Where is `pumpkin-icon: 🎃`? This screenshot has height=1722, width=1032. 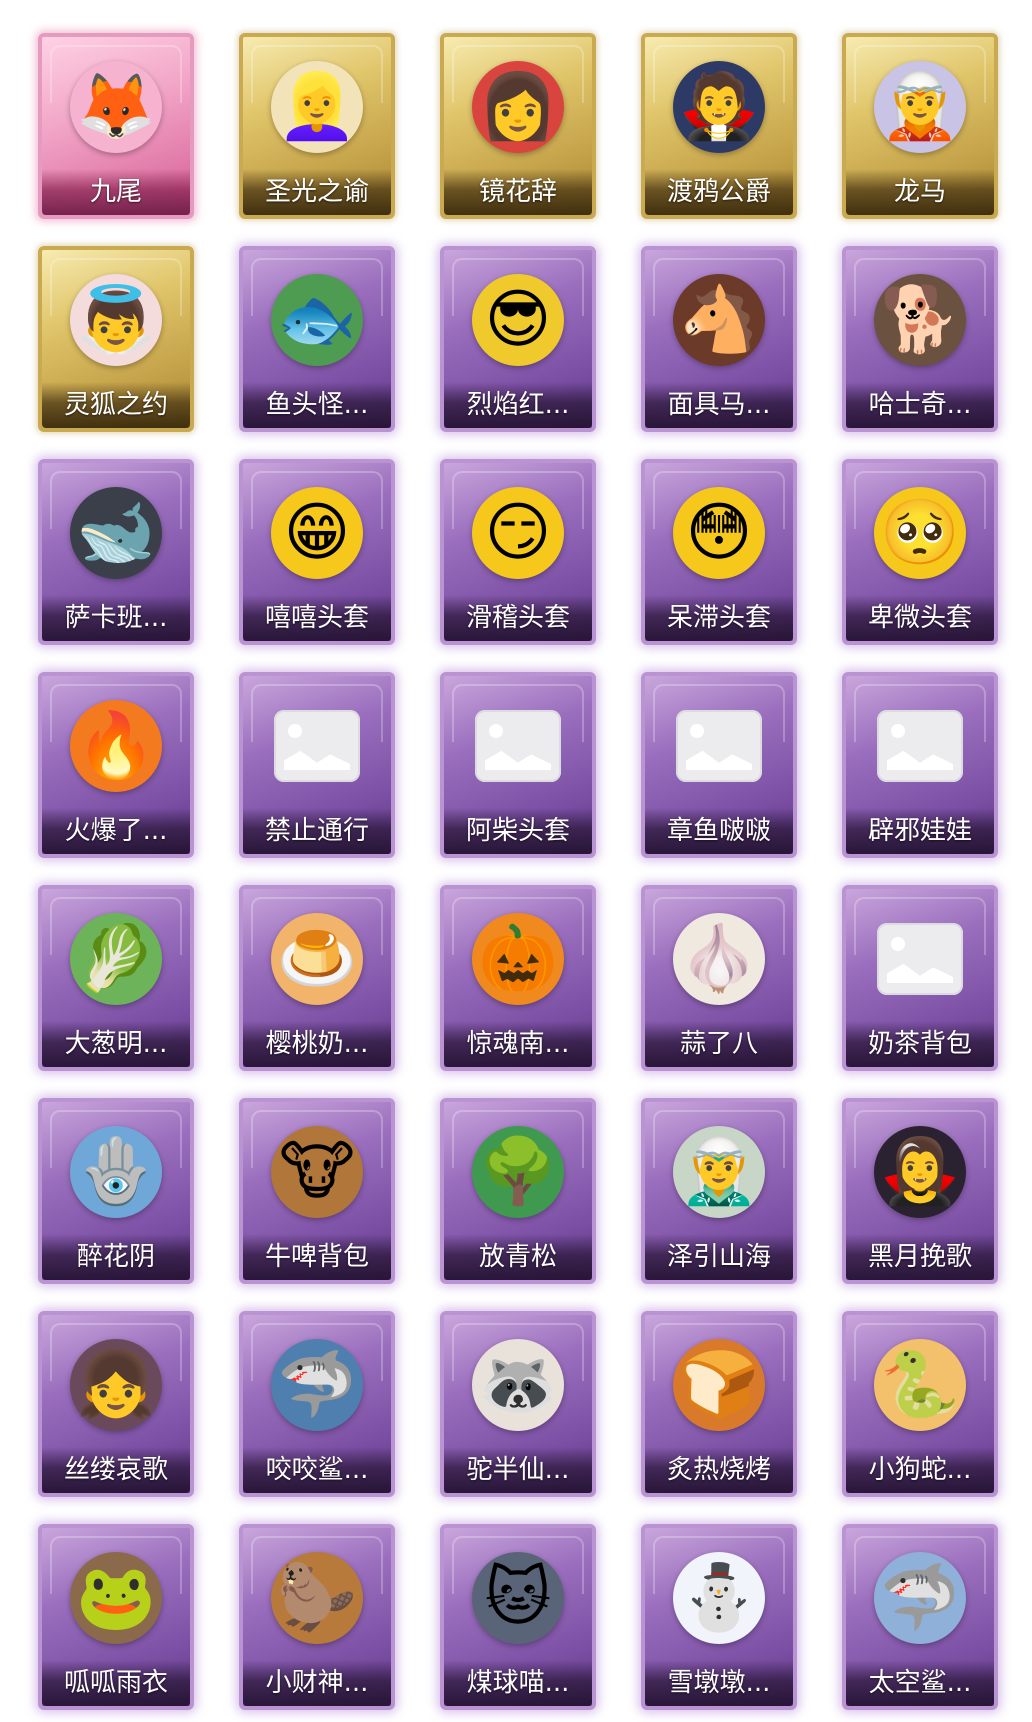 pumpkin-icon: 🎃 is located at coordinates (518, 959).